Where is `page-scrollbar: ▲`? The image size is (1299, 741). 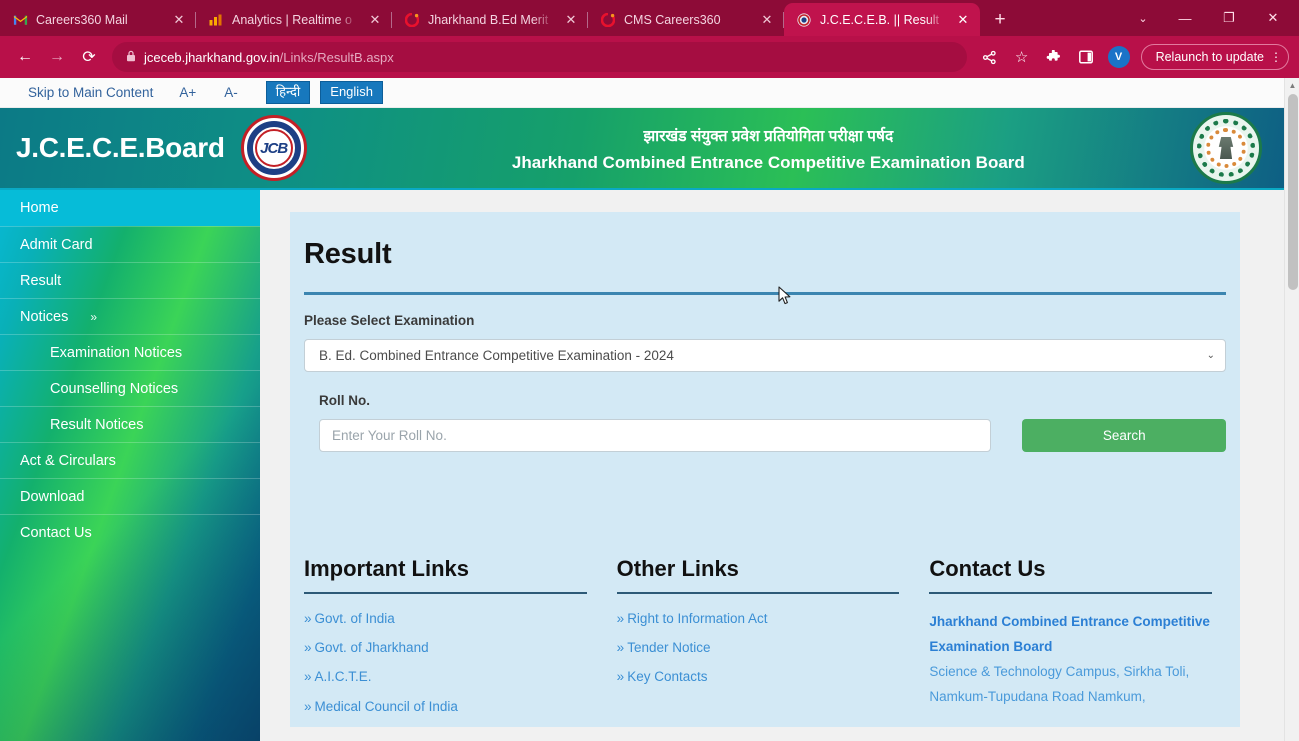 page-scrollbar: ▲ is located at coordinates (1291, 409).